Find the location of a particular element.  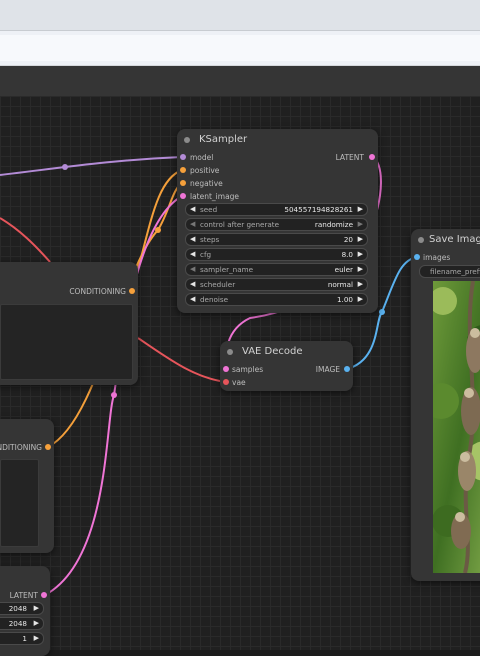

filename-prefix-widget: filename_prefix is located at coordinates (449, 271).